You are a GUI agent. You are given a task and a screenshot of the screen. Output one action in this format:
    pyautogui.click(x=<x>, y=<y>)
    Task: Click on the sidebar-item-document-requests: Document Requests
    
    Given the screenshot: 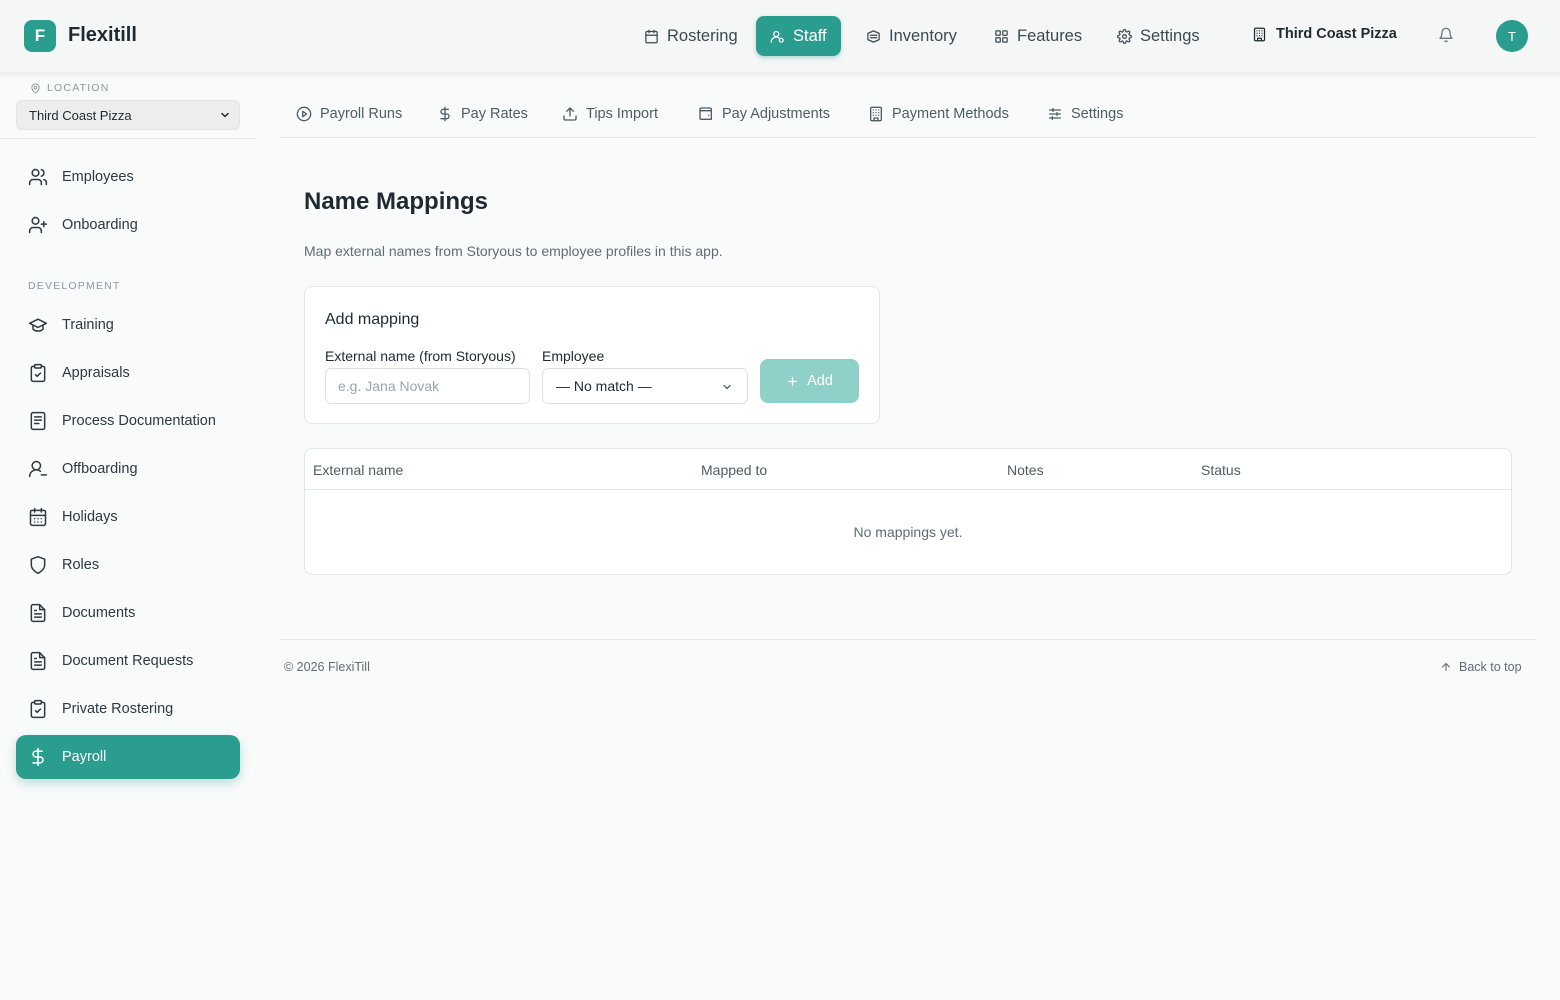 What is the action you would take?
    pyautogui.click(x=128, y=661)
    